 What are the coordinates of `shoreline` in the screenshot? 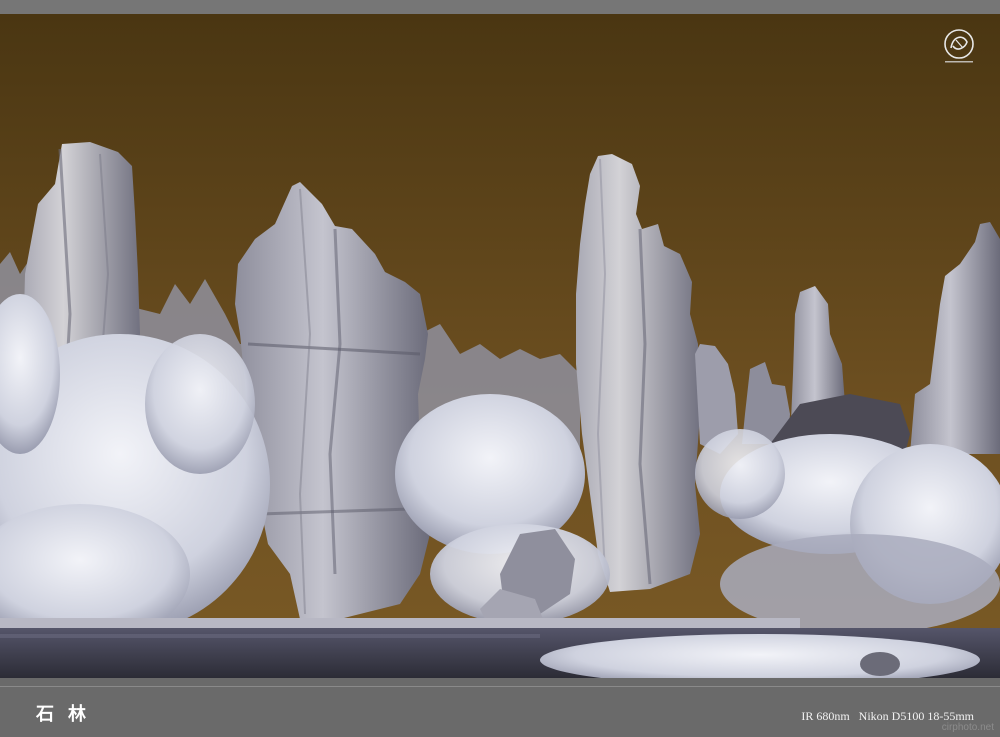 It's located at (400, 623).